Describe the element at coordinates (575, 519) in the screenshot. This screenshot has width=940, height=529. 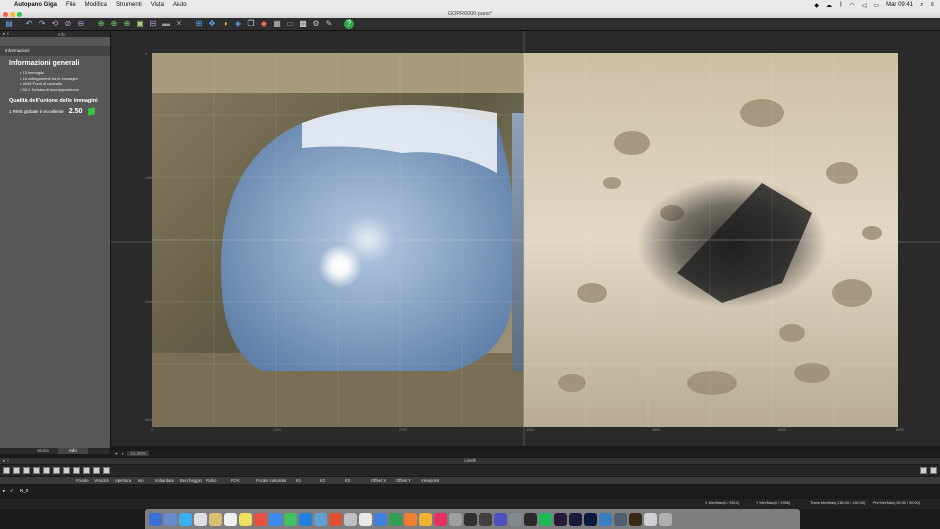
I see `after-effects-icon` at that location.